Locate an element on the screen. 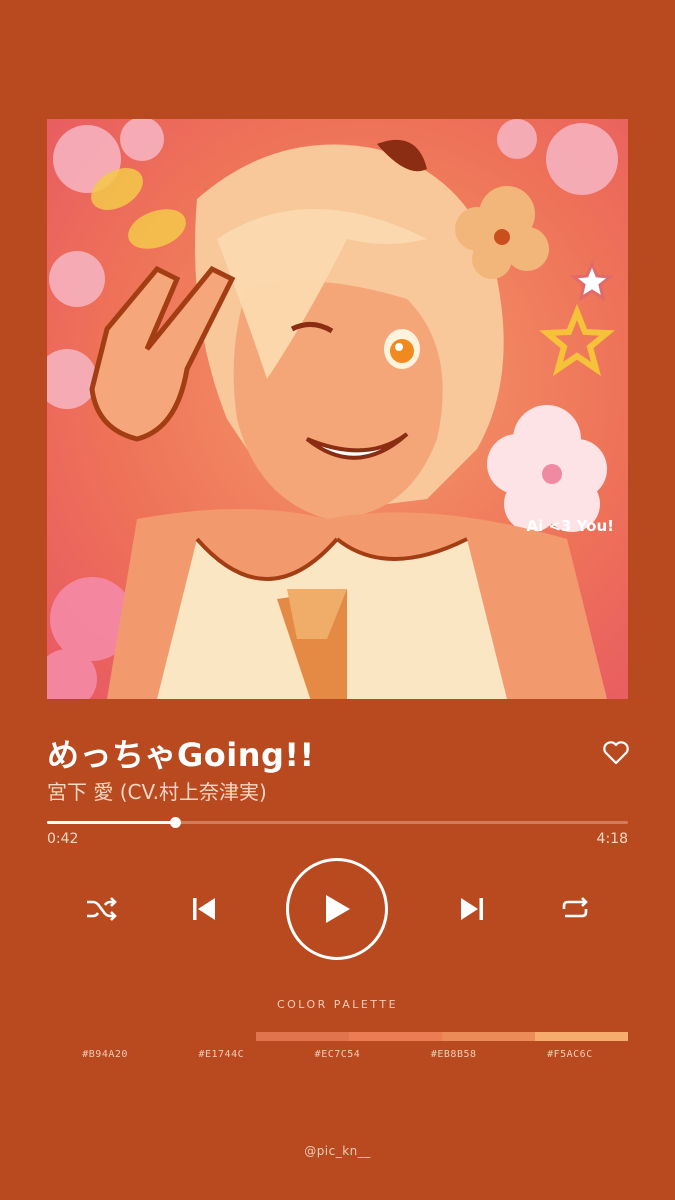  track-artist: 宮下 愛 (CV.村上奈津実) is located at coordinates (157, 792).